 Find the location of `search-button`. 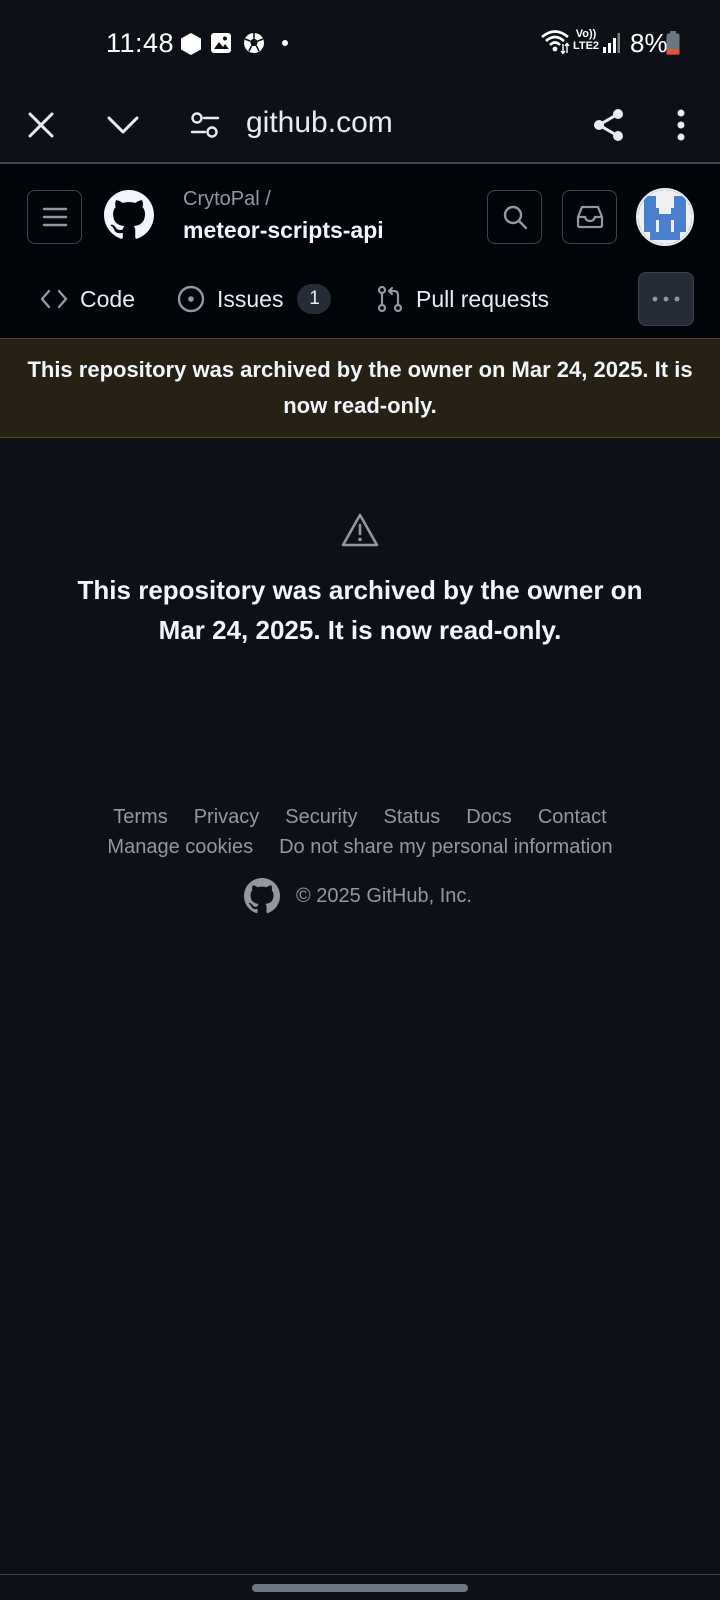

search-button is located at coordinates (514, 217).